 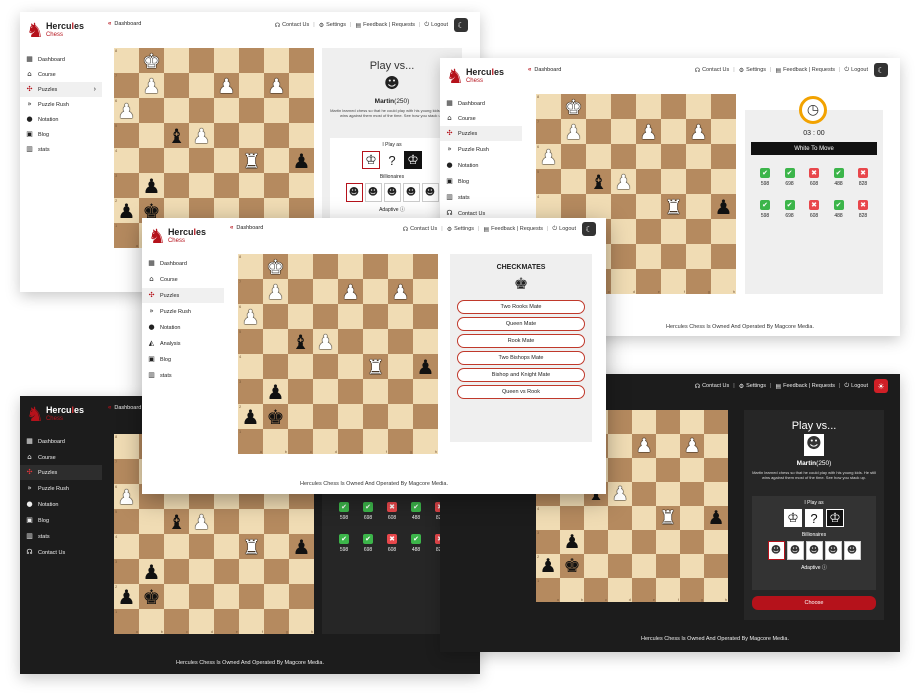 I want to click on board-square: ♚, so click(x=572, y=566).